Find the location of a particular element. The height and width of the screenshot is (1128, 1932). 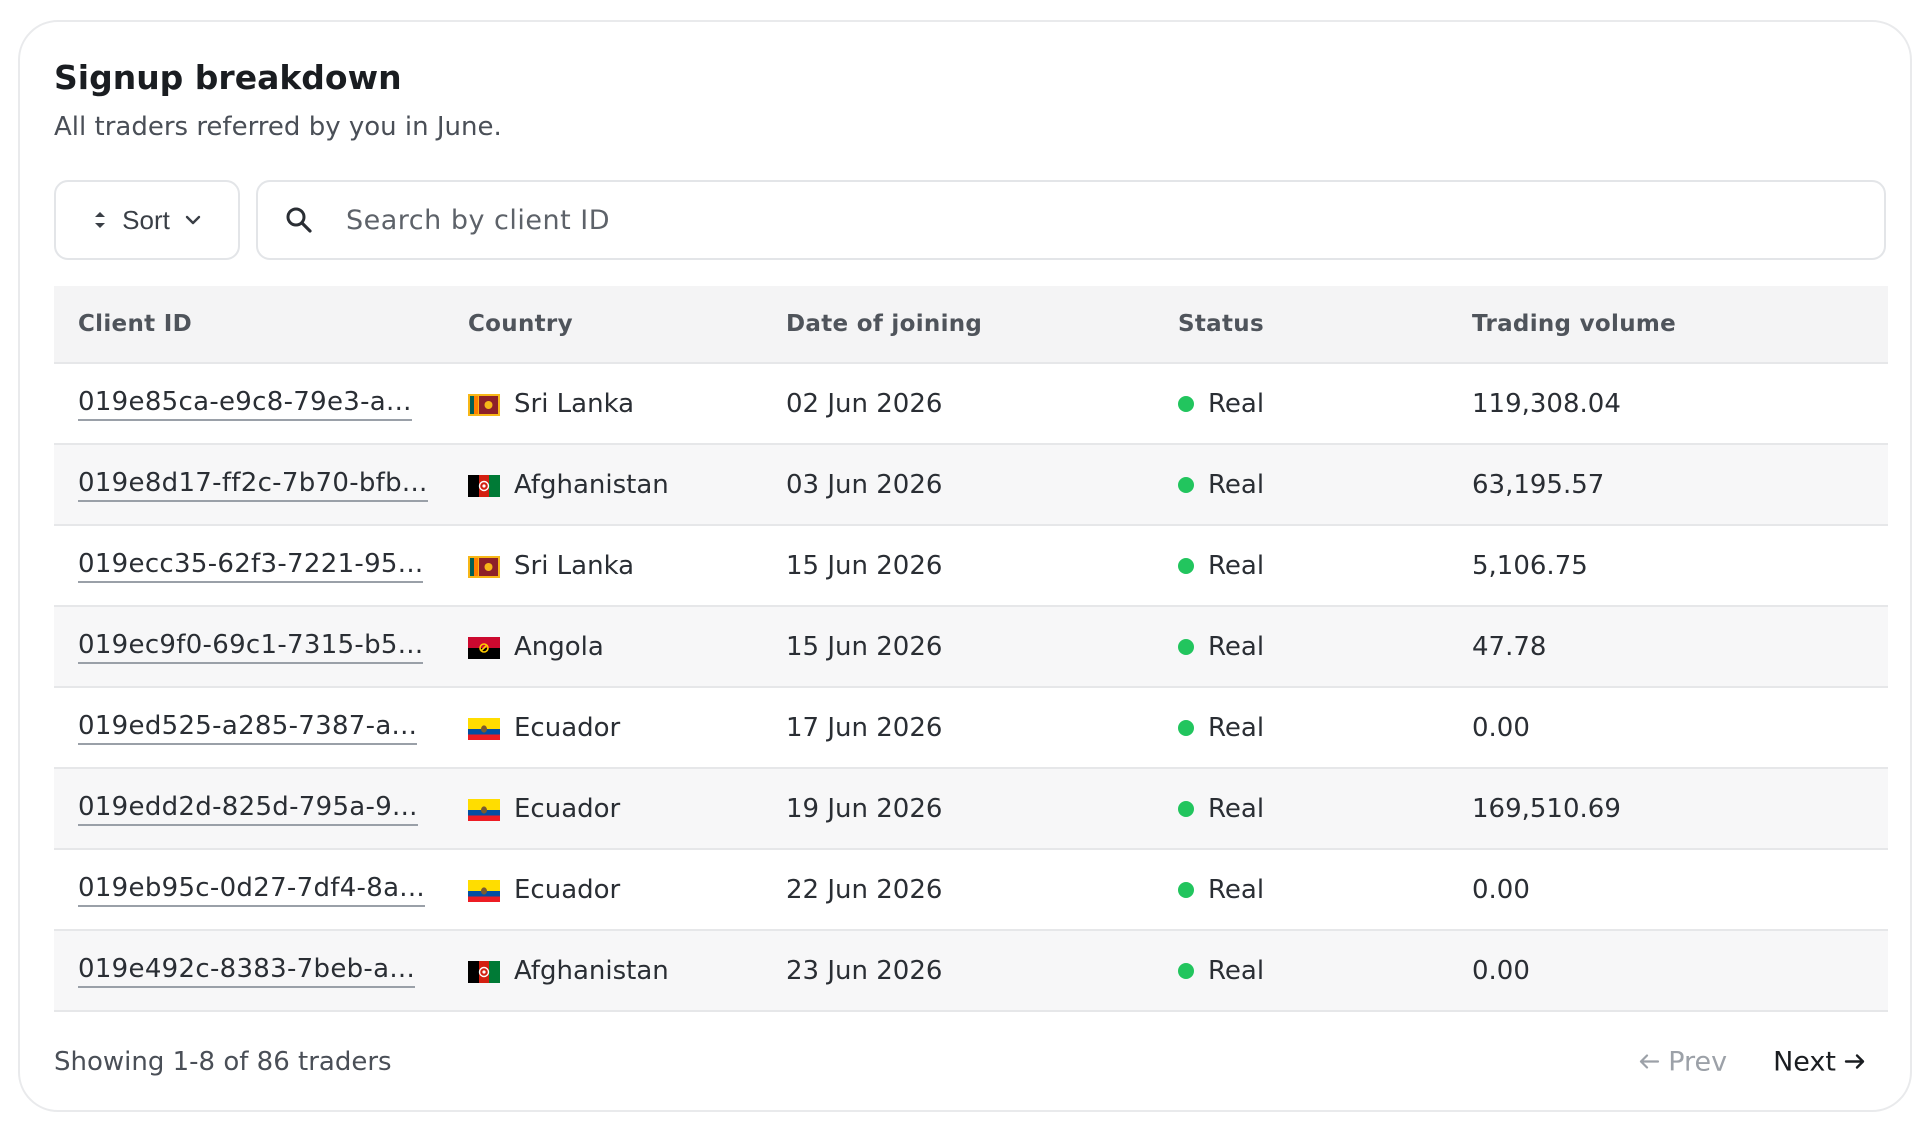

country-name: Angola is located at coordinates (559, 646).